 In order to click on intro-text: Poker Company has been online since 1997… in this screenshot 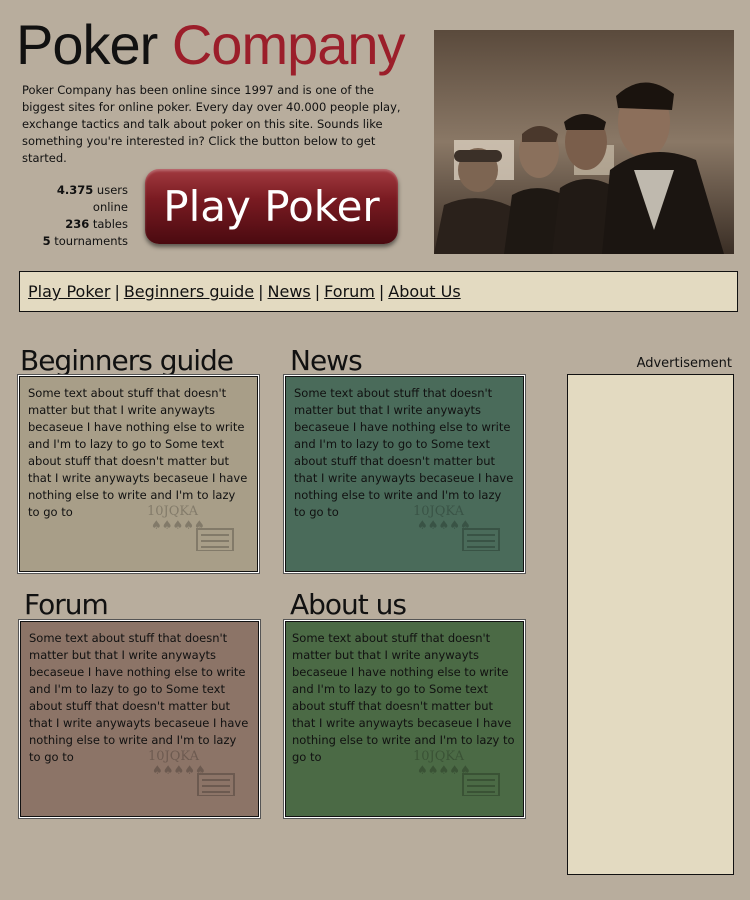, I will do `click(211, 124)`.